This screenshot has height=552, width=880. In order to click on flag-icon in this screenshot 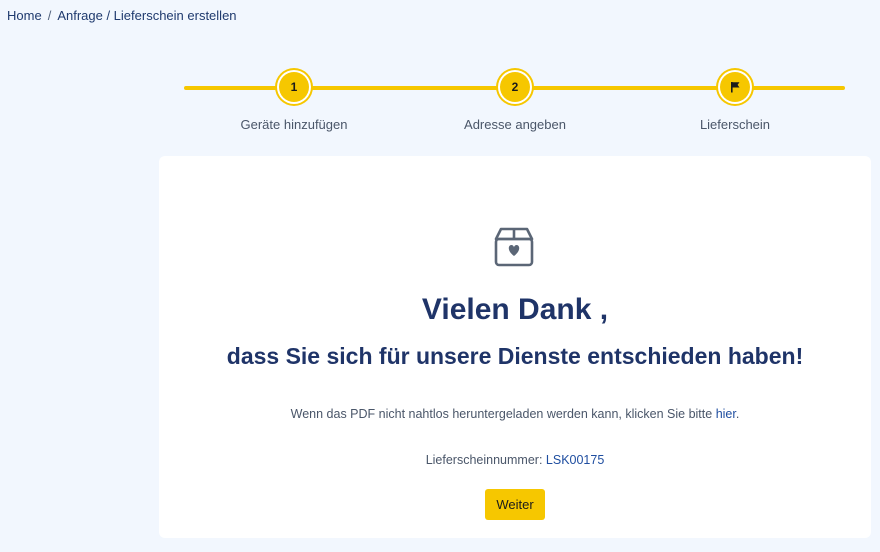, I will do `click(735, 87)`.